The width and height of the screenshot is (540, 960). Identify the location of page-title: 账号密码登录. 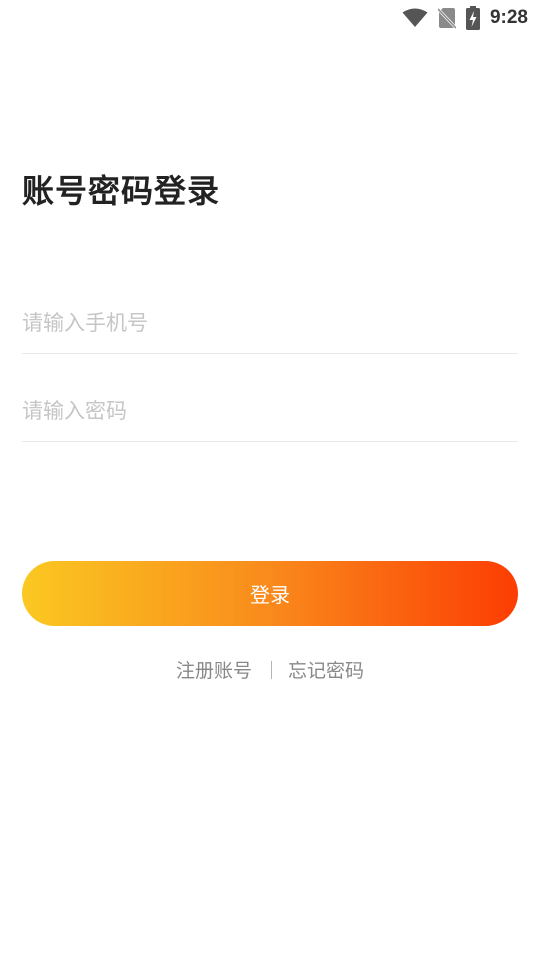
(121, 191).